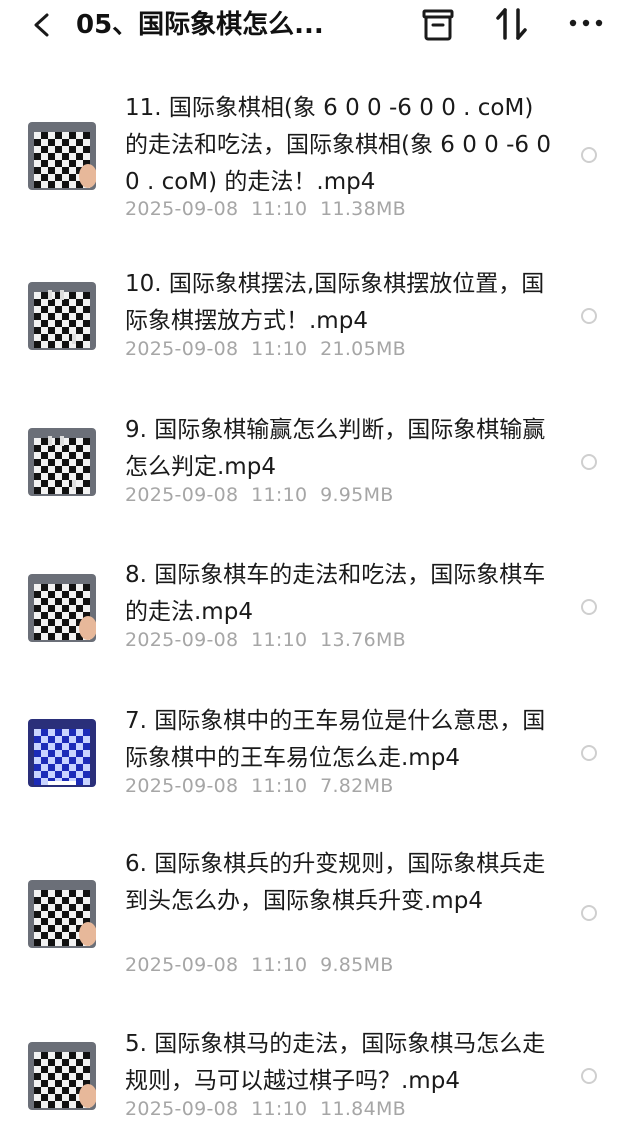  I want to click on sort-icon, so click(512, 24).